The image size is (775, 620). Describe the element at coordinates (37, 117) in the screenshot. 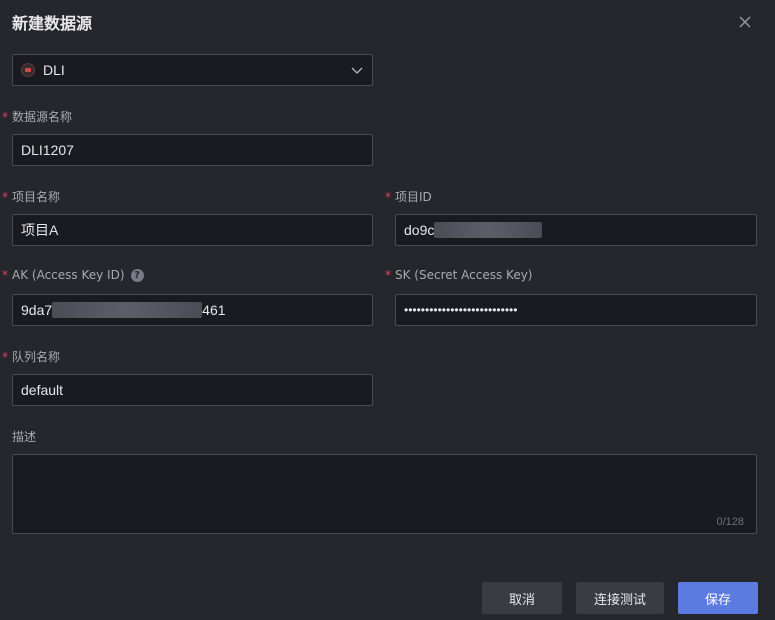

I see `name-label: * 数据源名称` at that location.